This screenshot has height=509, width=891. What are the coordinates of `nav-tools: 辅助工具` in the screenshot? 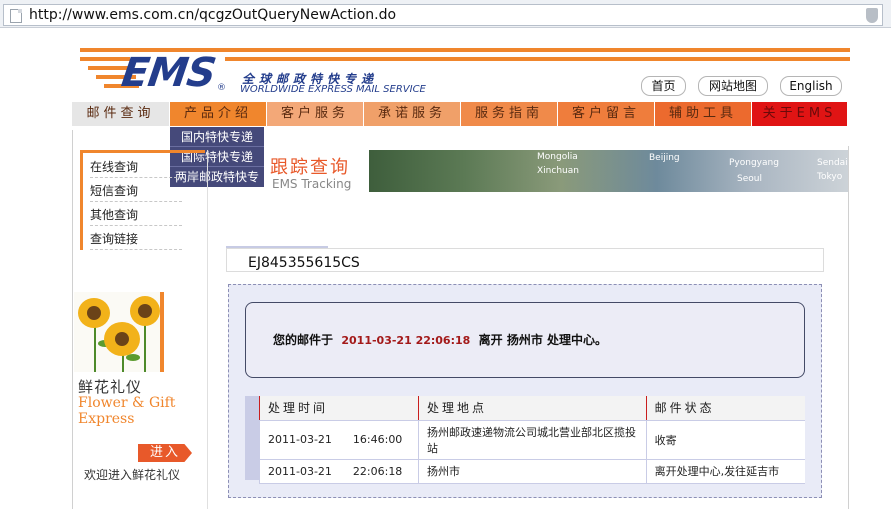 It's located at (703, 114).